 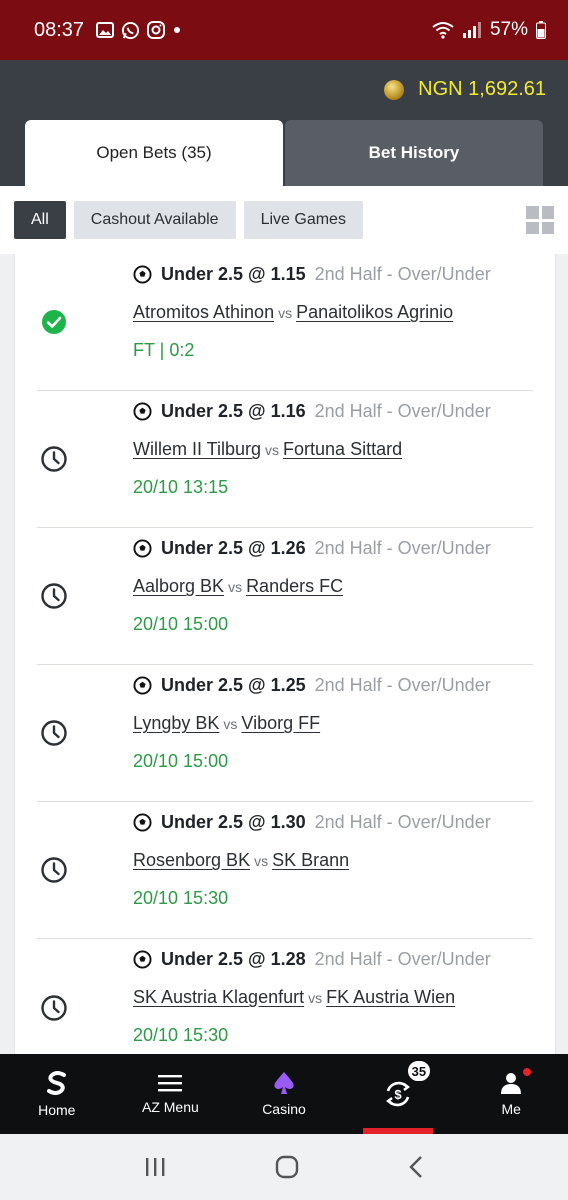 I want to click on home-team-link: Aalborg BK, so click(x=178, y=586).